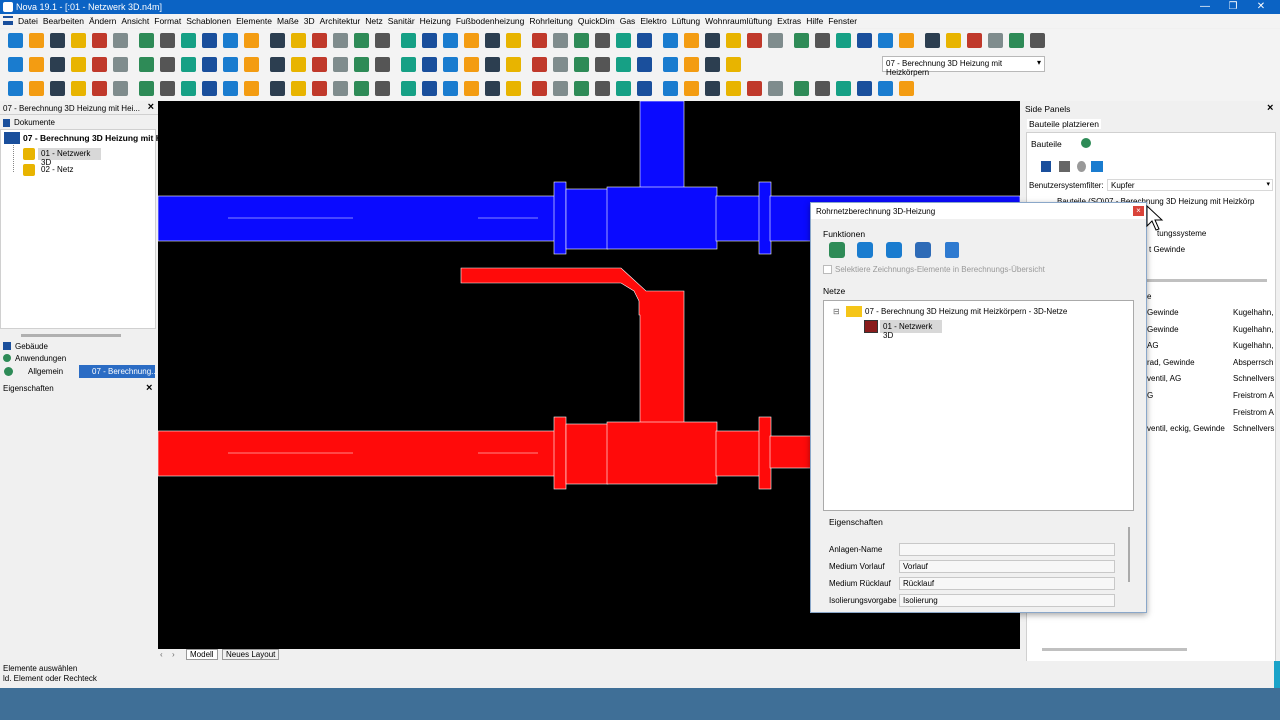  I want to click on zoom-in-icon, so click(492, 40).